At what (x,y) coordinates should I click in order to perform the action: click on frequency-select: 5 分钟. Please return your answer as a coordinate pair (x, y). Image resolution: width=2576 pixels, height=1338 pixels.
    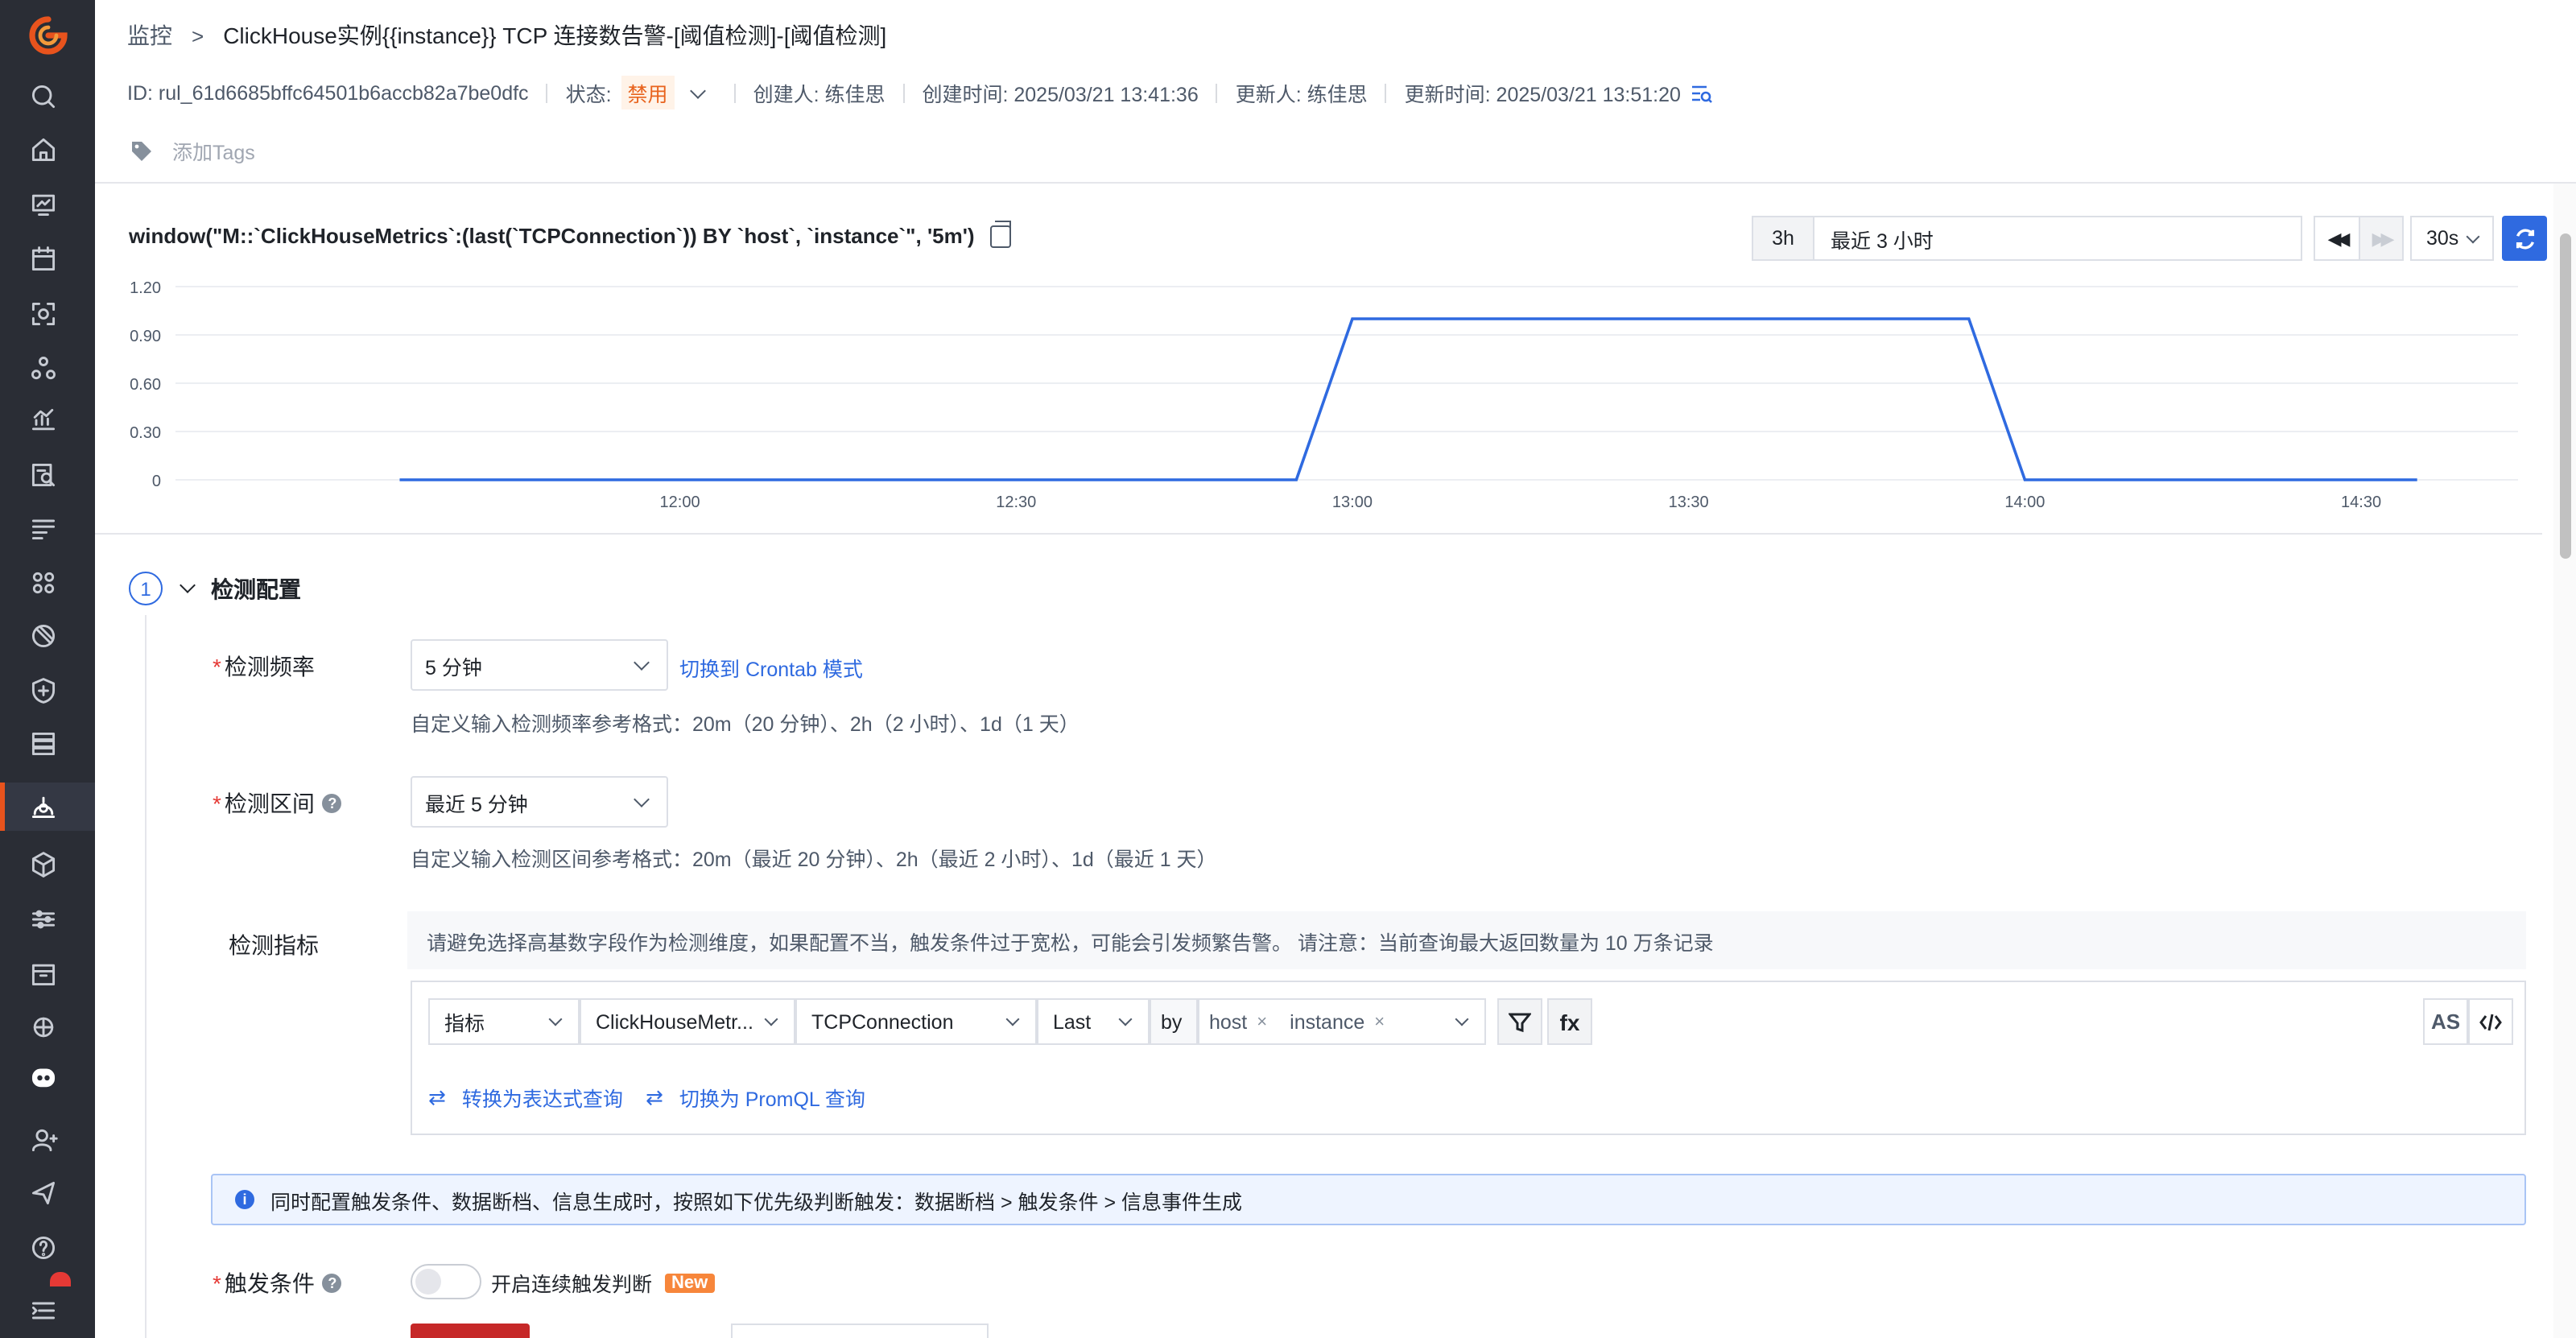
    Looking at the image, I should click on (539, 665).